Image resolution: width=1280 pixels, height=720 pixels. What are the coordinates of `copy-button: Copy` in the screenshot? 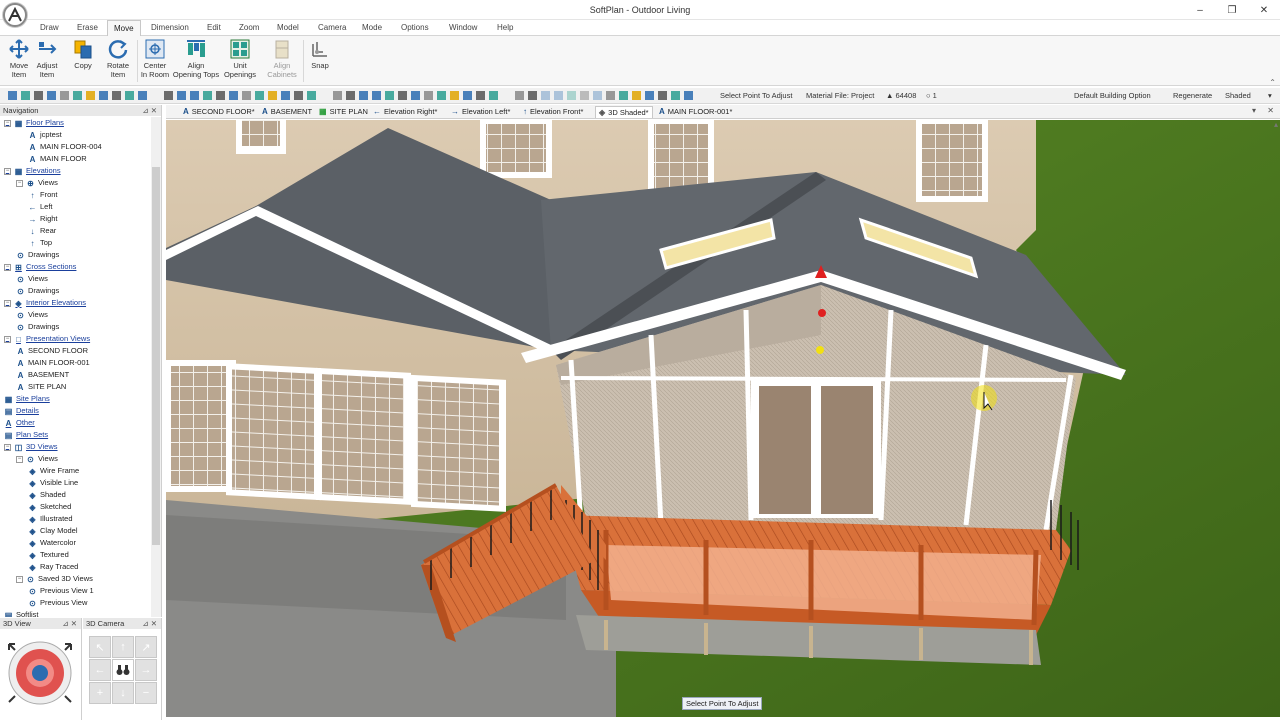 It's located at (83, 61).